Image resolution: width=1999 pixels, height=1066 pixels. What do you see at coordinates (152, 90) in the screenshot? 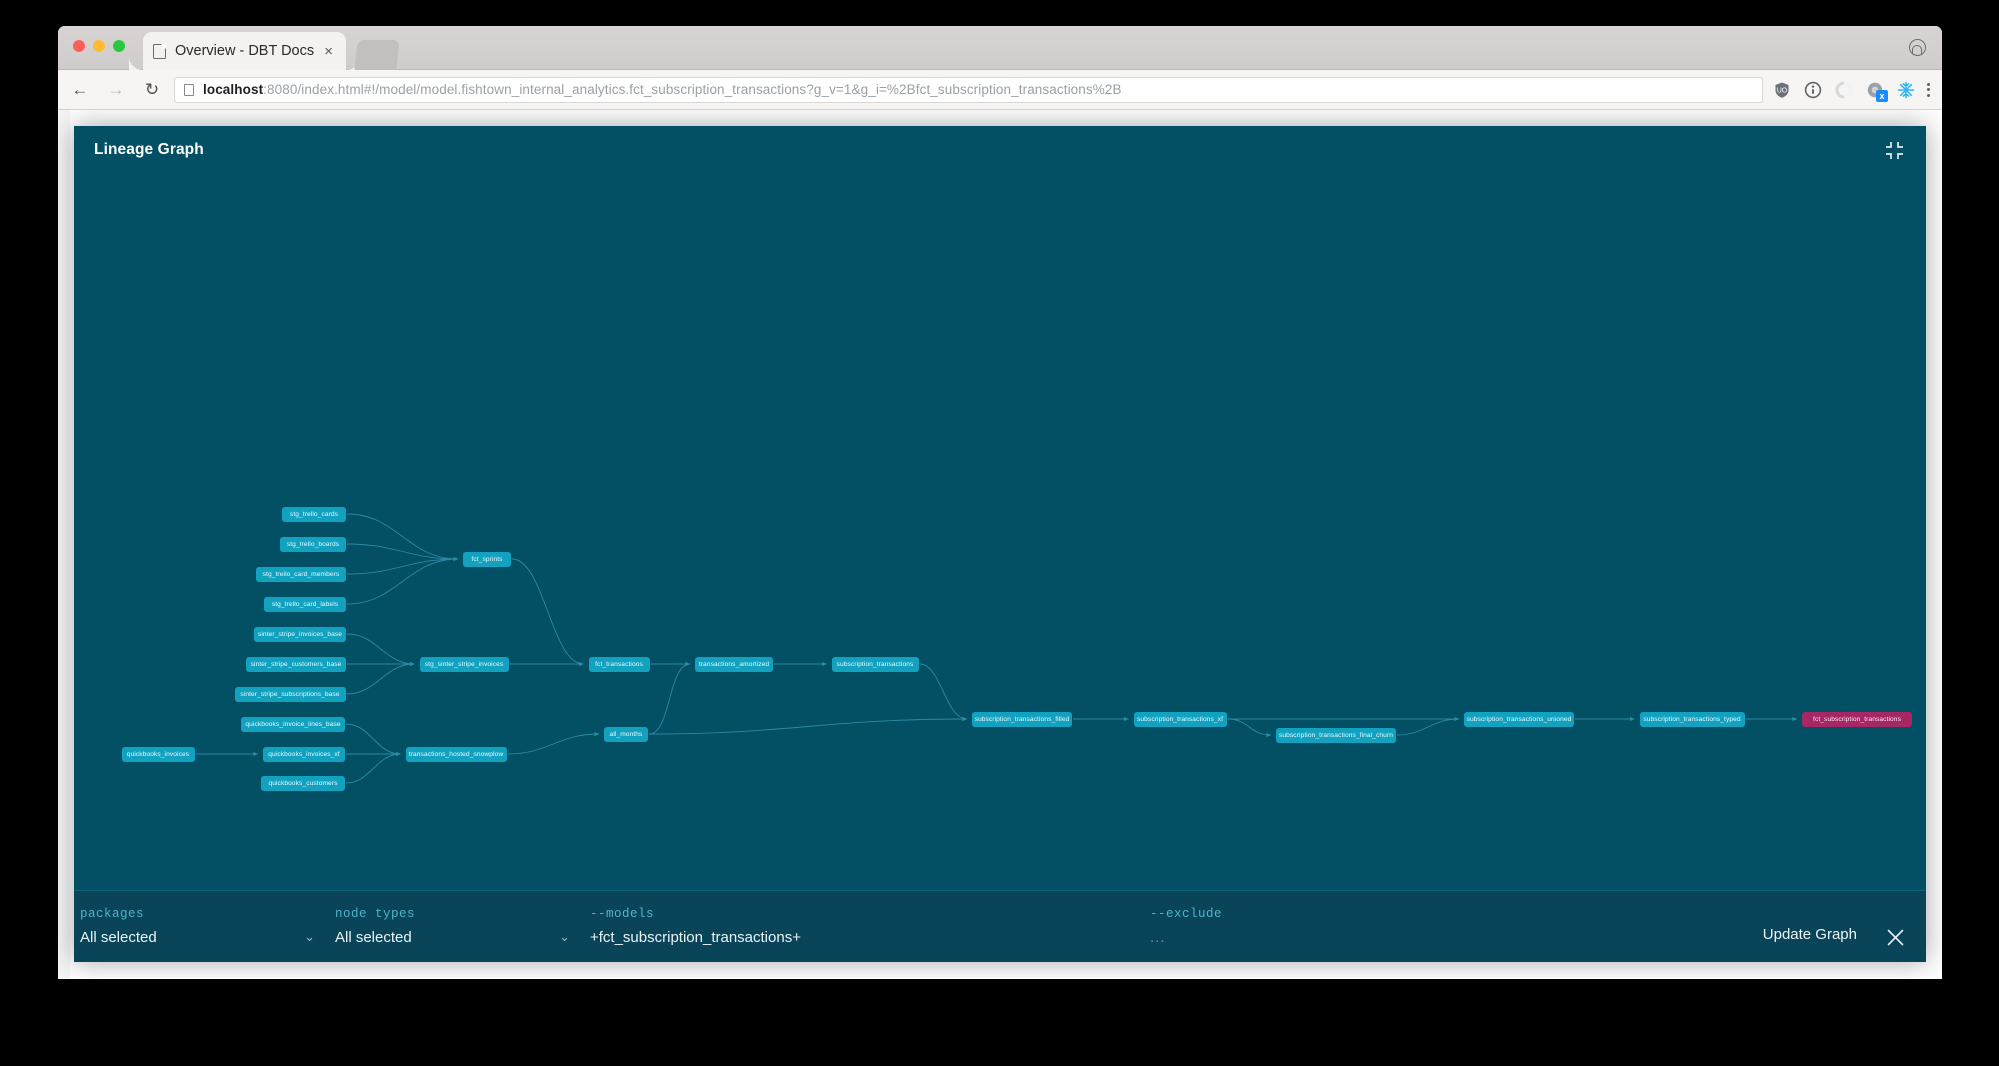
I see `reload-button: ↻` at bounding box center [152, 90].